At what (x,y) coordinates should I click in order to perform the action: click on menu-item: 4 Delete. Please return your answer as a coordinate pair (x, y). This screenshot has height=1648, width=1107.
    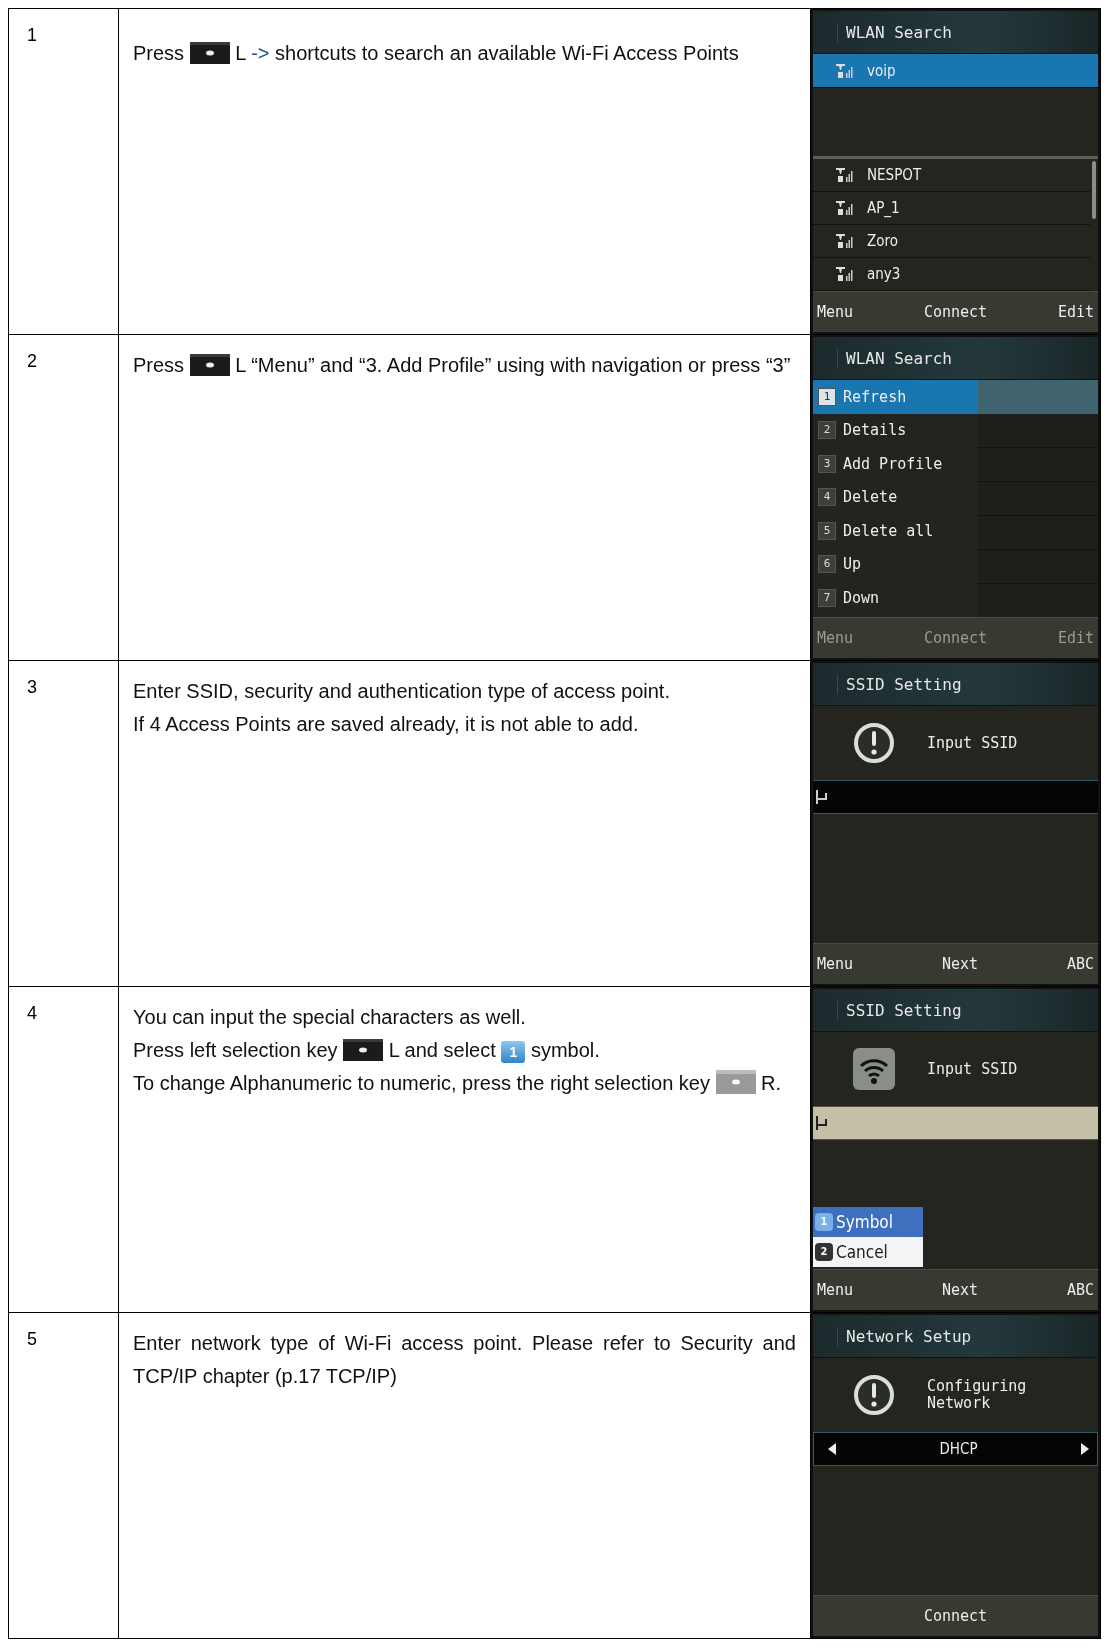
    Looking at the image, I should click on (895, 497).